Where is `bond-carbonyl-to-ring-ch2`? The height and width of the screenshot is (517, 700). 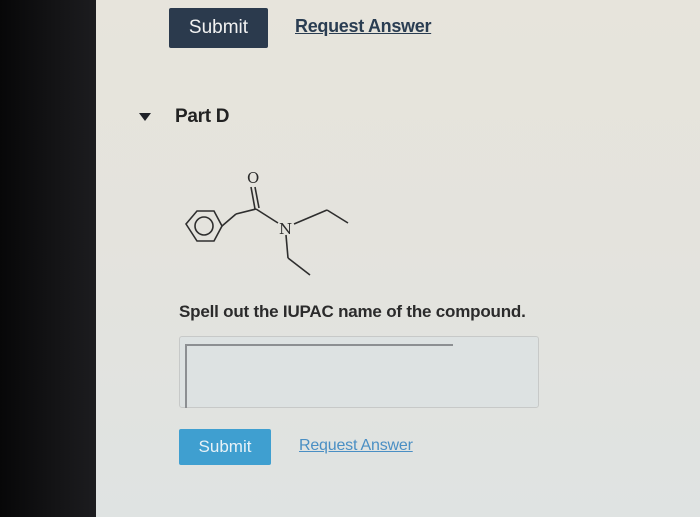 bond-carbonyl-to-ring-ch2 is located at coordinates (246, 211).